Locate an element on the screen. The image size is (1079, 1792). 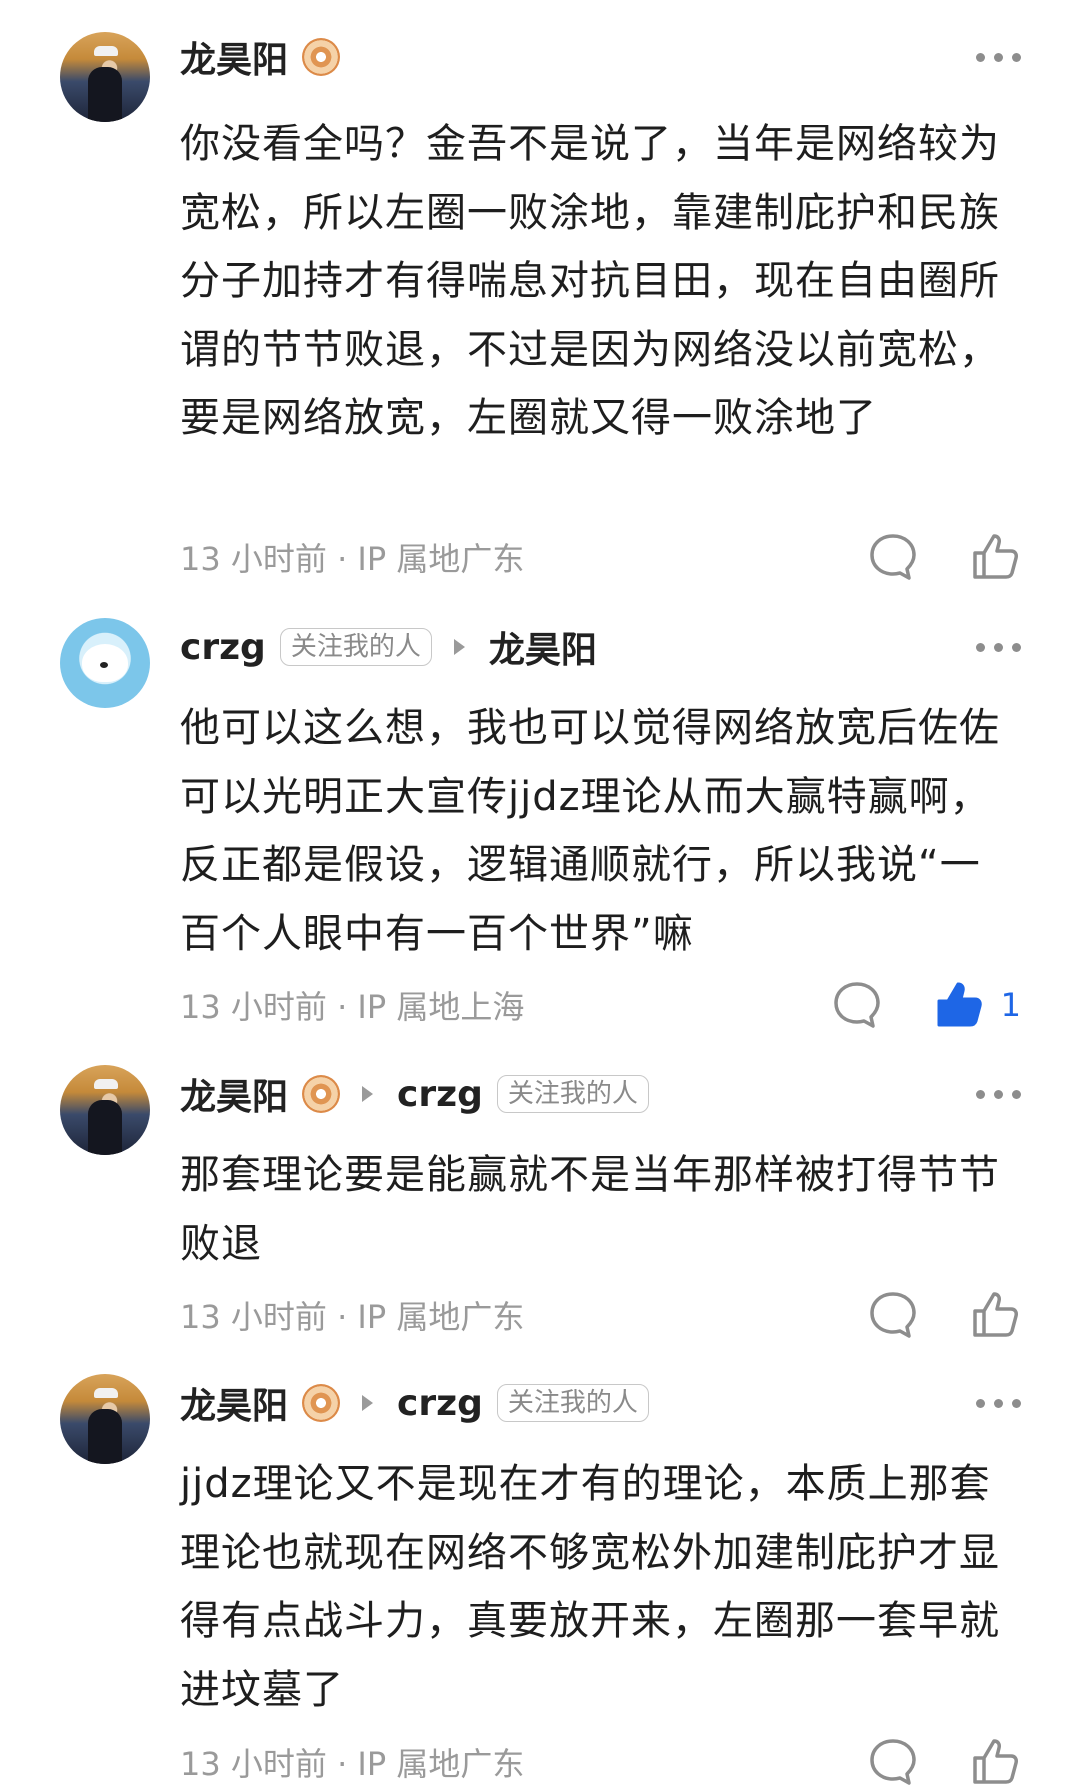
like-count: 1 is located at coordinates (1010, 1005).